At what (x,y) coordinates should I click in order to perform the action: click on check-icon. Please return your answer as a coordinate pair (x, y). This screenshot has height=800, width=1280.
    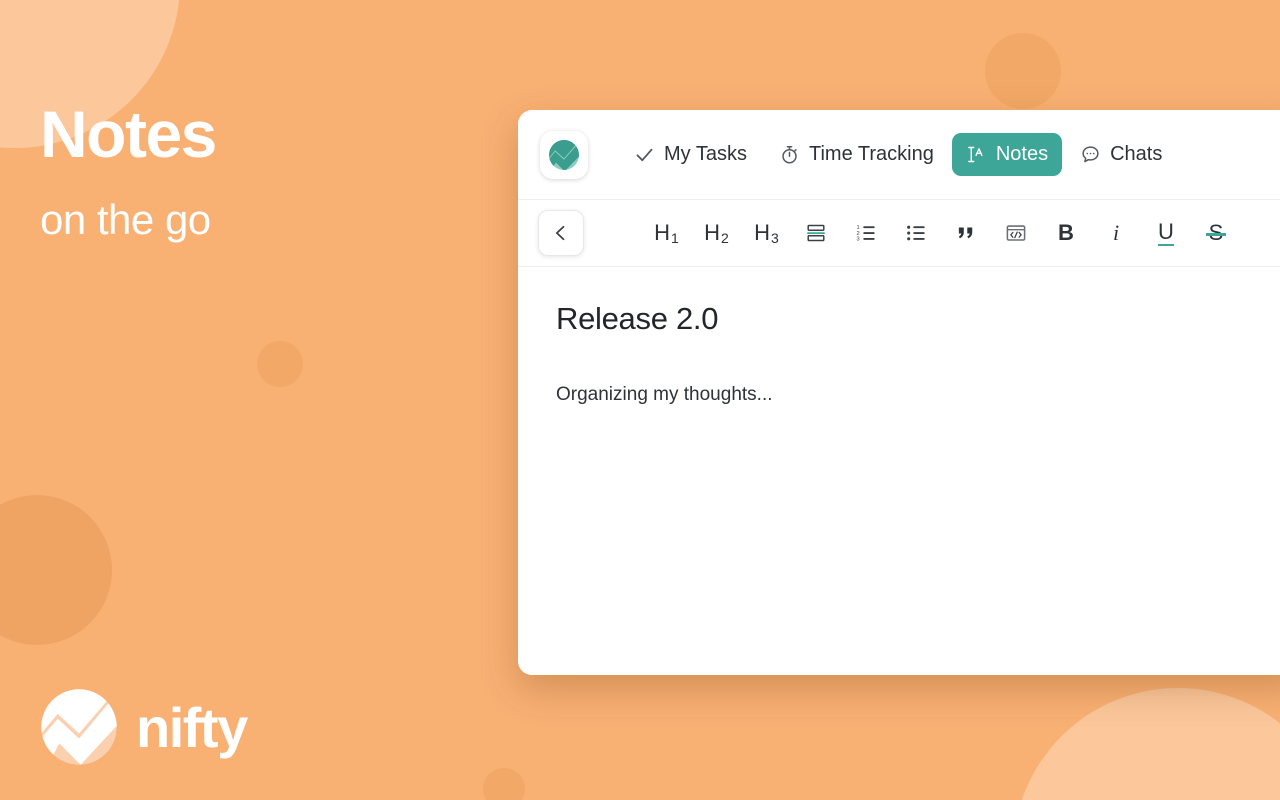
    Looking at the image, I should click on (644, 155).